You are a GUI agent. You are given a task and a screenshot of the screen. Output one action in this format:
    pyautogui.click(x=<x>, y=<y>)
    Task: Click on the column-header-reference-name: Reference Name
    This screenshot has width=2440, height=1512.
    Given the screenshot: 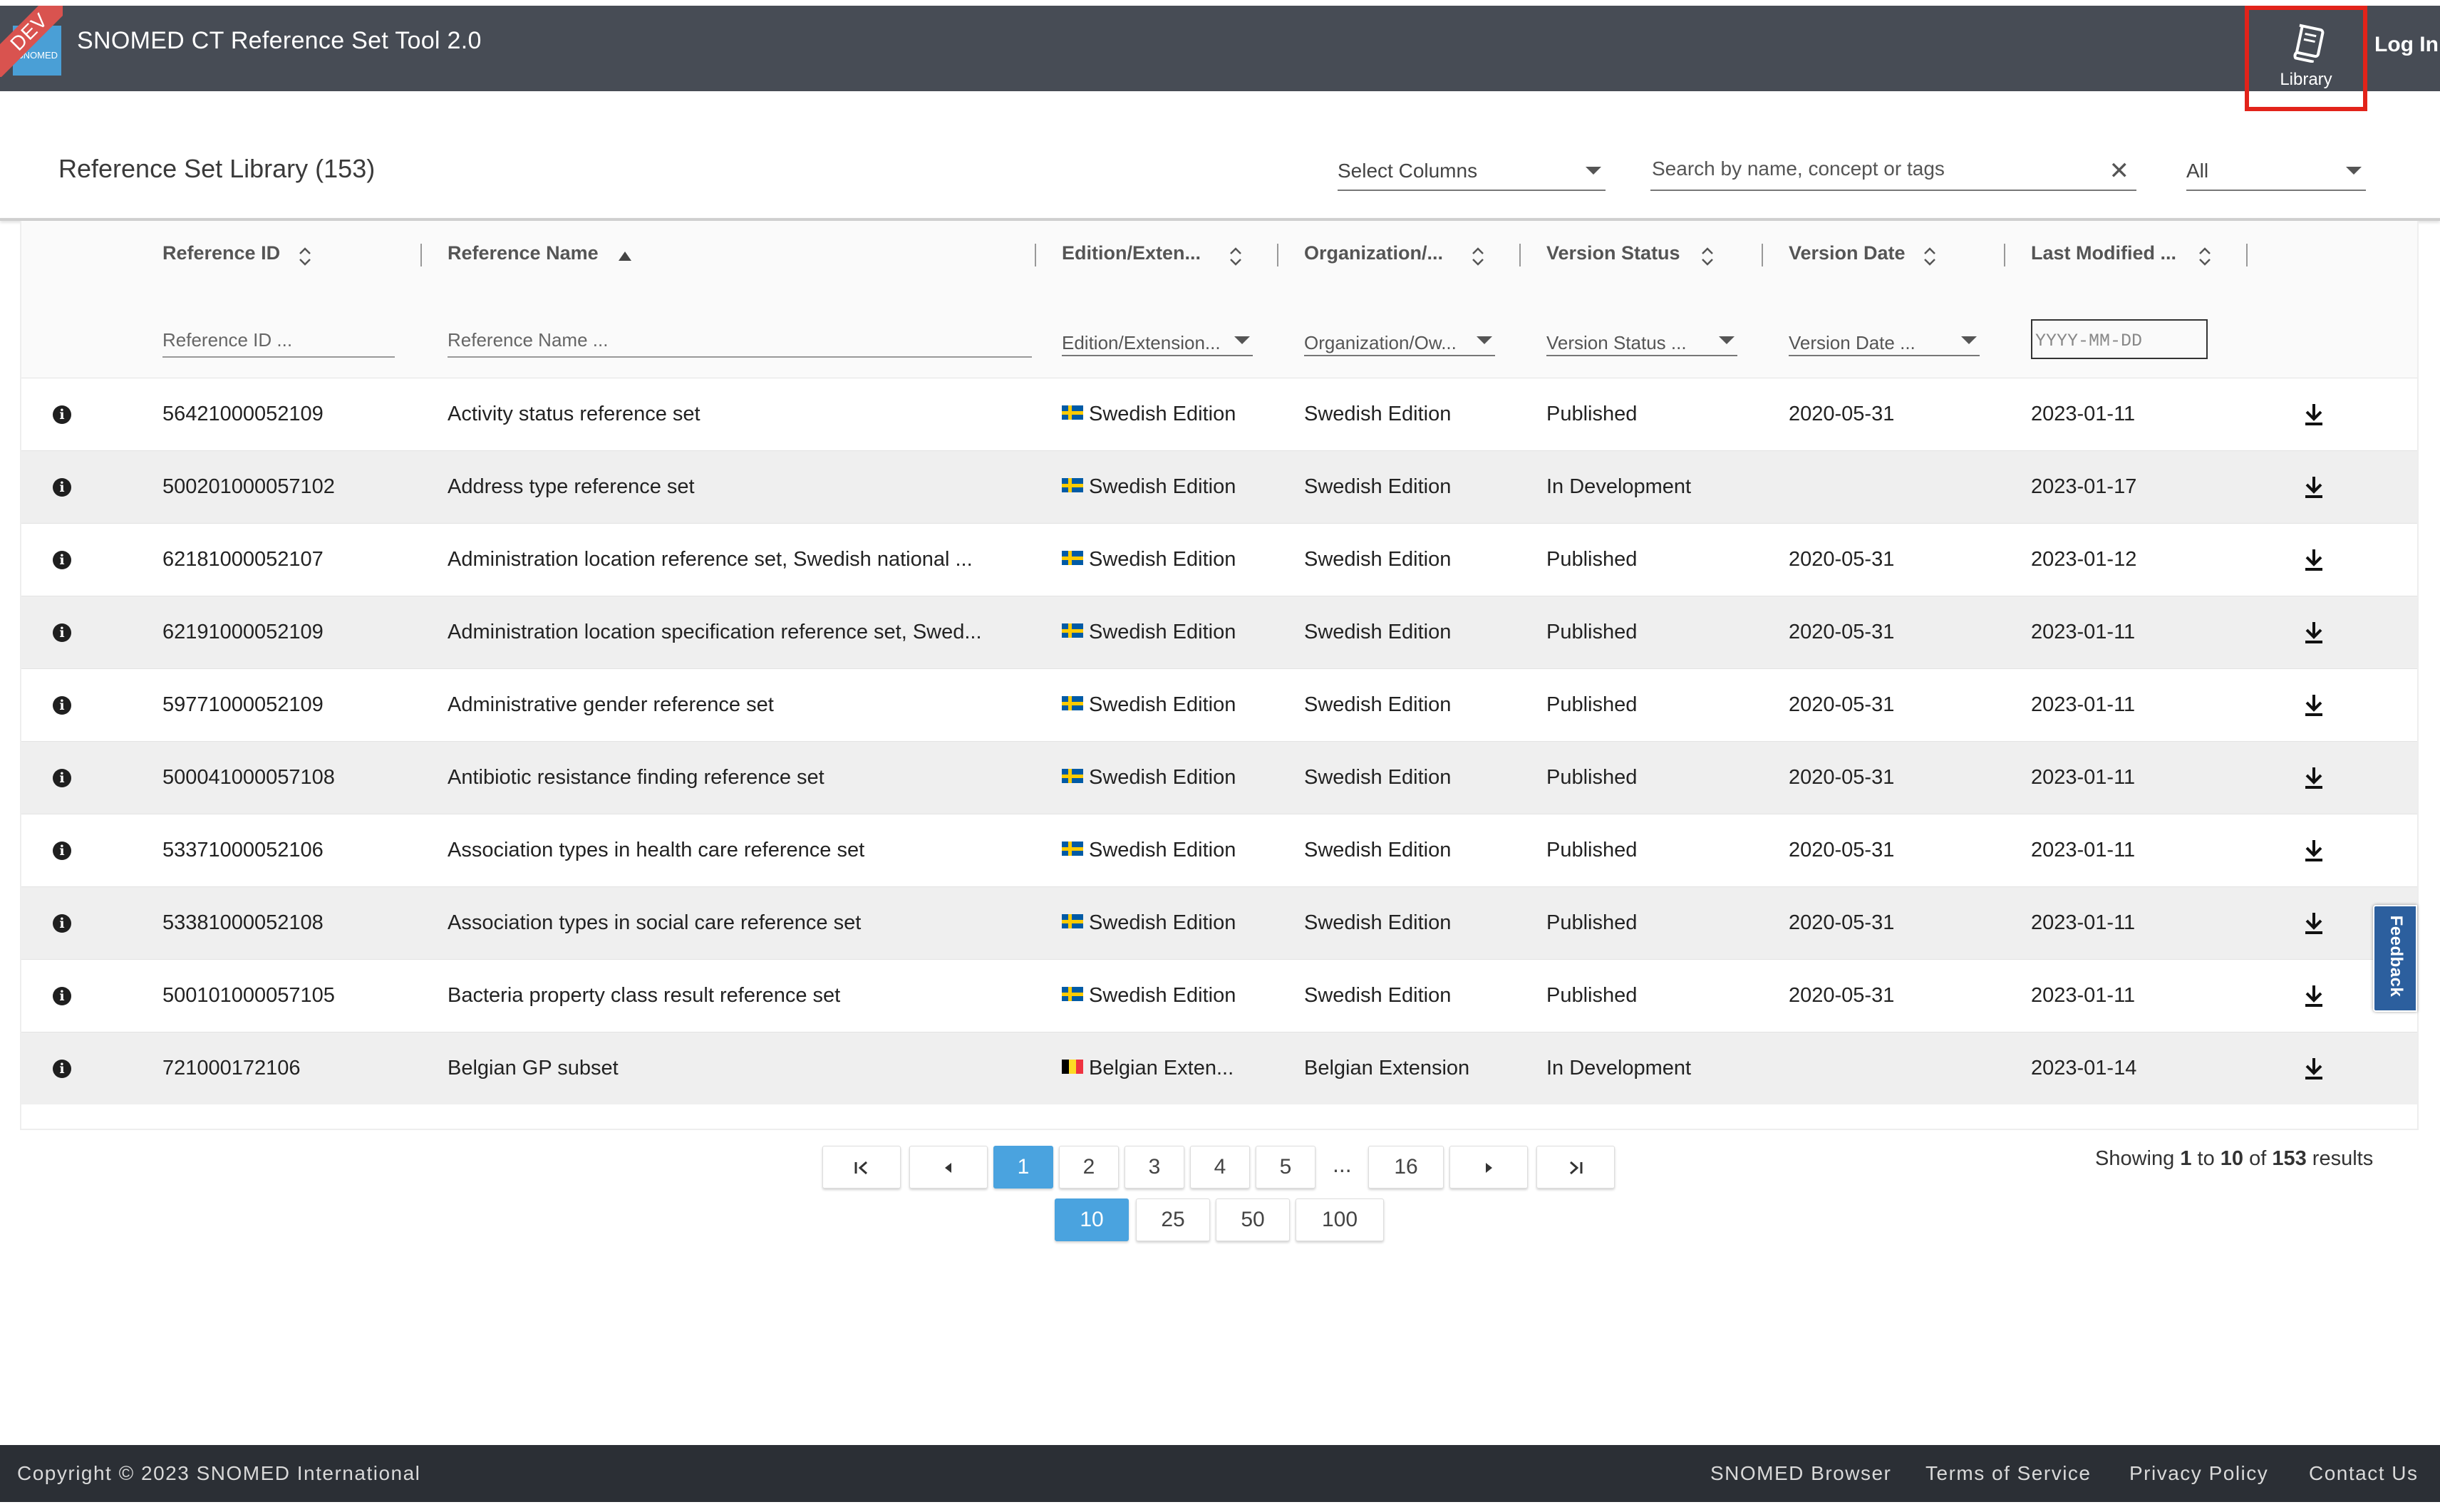 What is the action you would take?
    pyautogui.click(x=523, y=253)
    